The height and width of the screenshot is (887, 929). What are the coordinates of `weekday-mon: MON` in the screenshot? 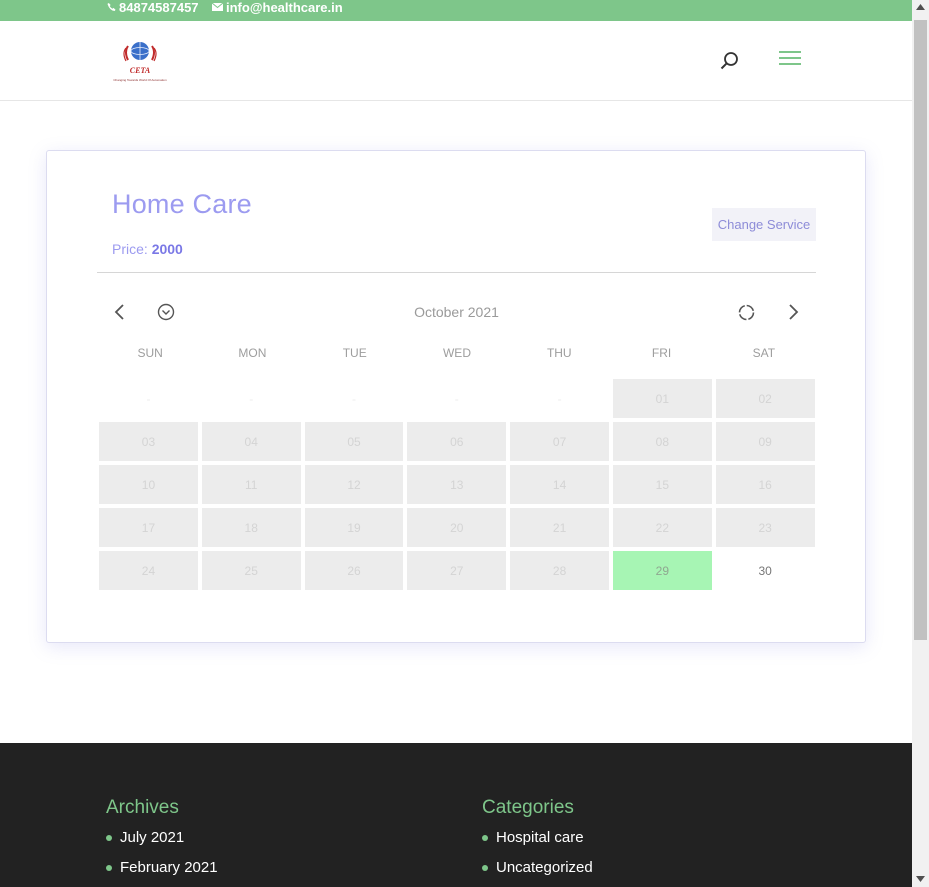 It's located at (252, 353).